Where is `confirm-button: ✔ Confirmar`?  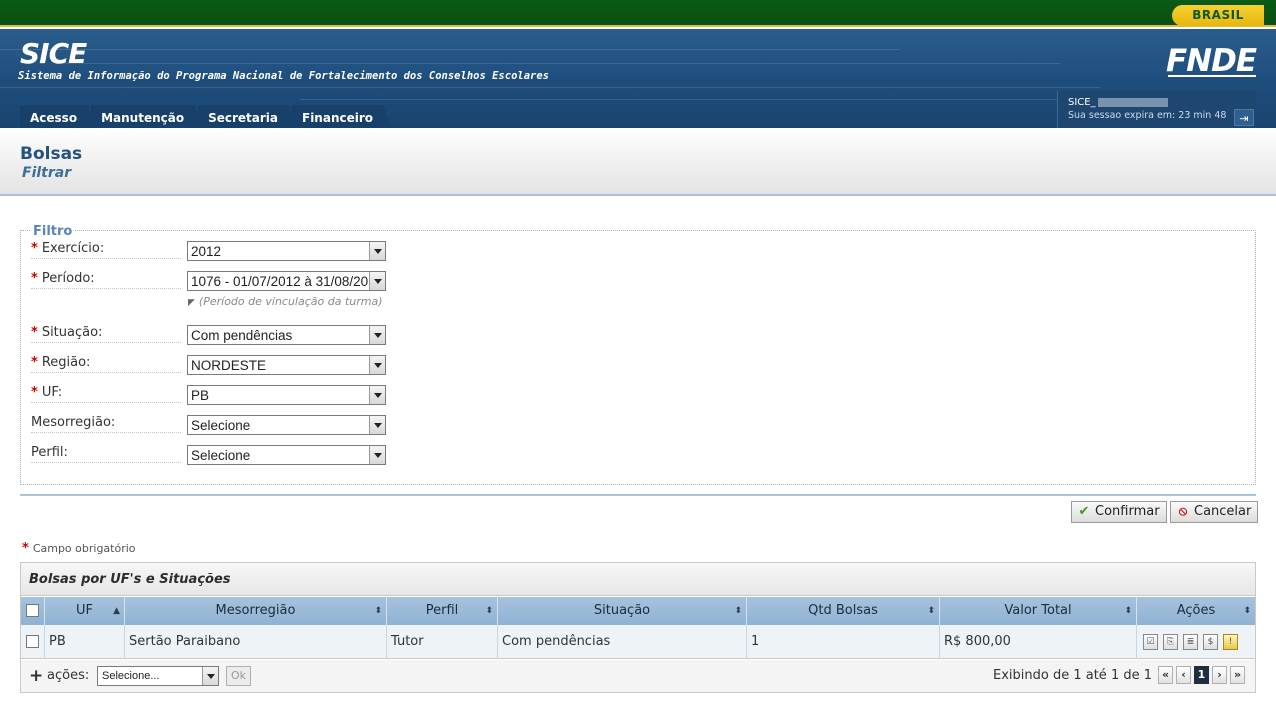 confirm-button: ✔ Confirmar is located at coordinates (1119, 512).